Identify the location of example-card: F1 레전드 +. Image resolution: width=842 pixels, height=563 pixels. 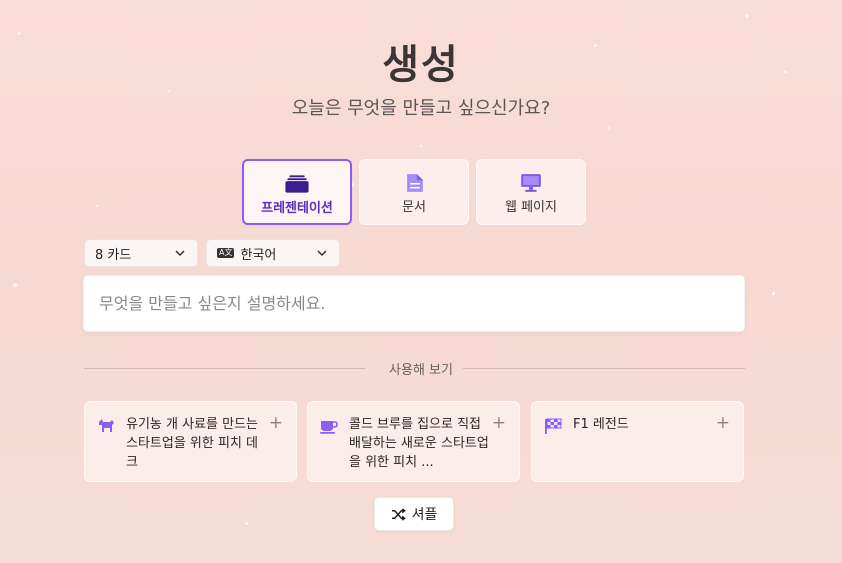
(637, 441).